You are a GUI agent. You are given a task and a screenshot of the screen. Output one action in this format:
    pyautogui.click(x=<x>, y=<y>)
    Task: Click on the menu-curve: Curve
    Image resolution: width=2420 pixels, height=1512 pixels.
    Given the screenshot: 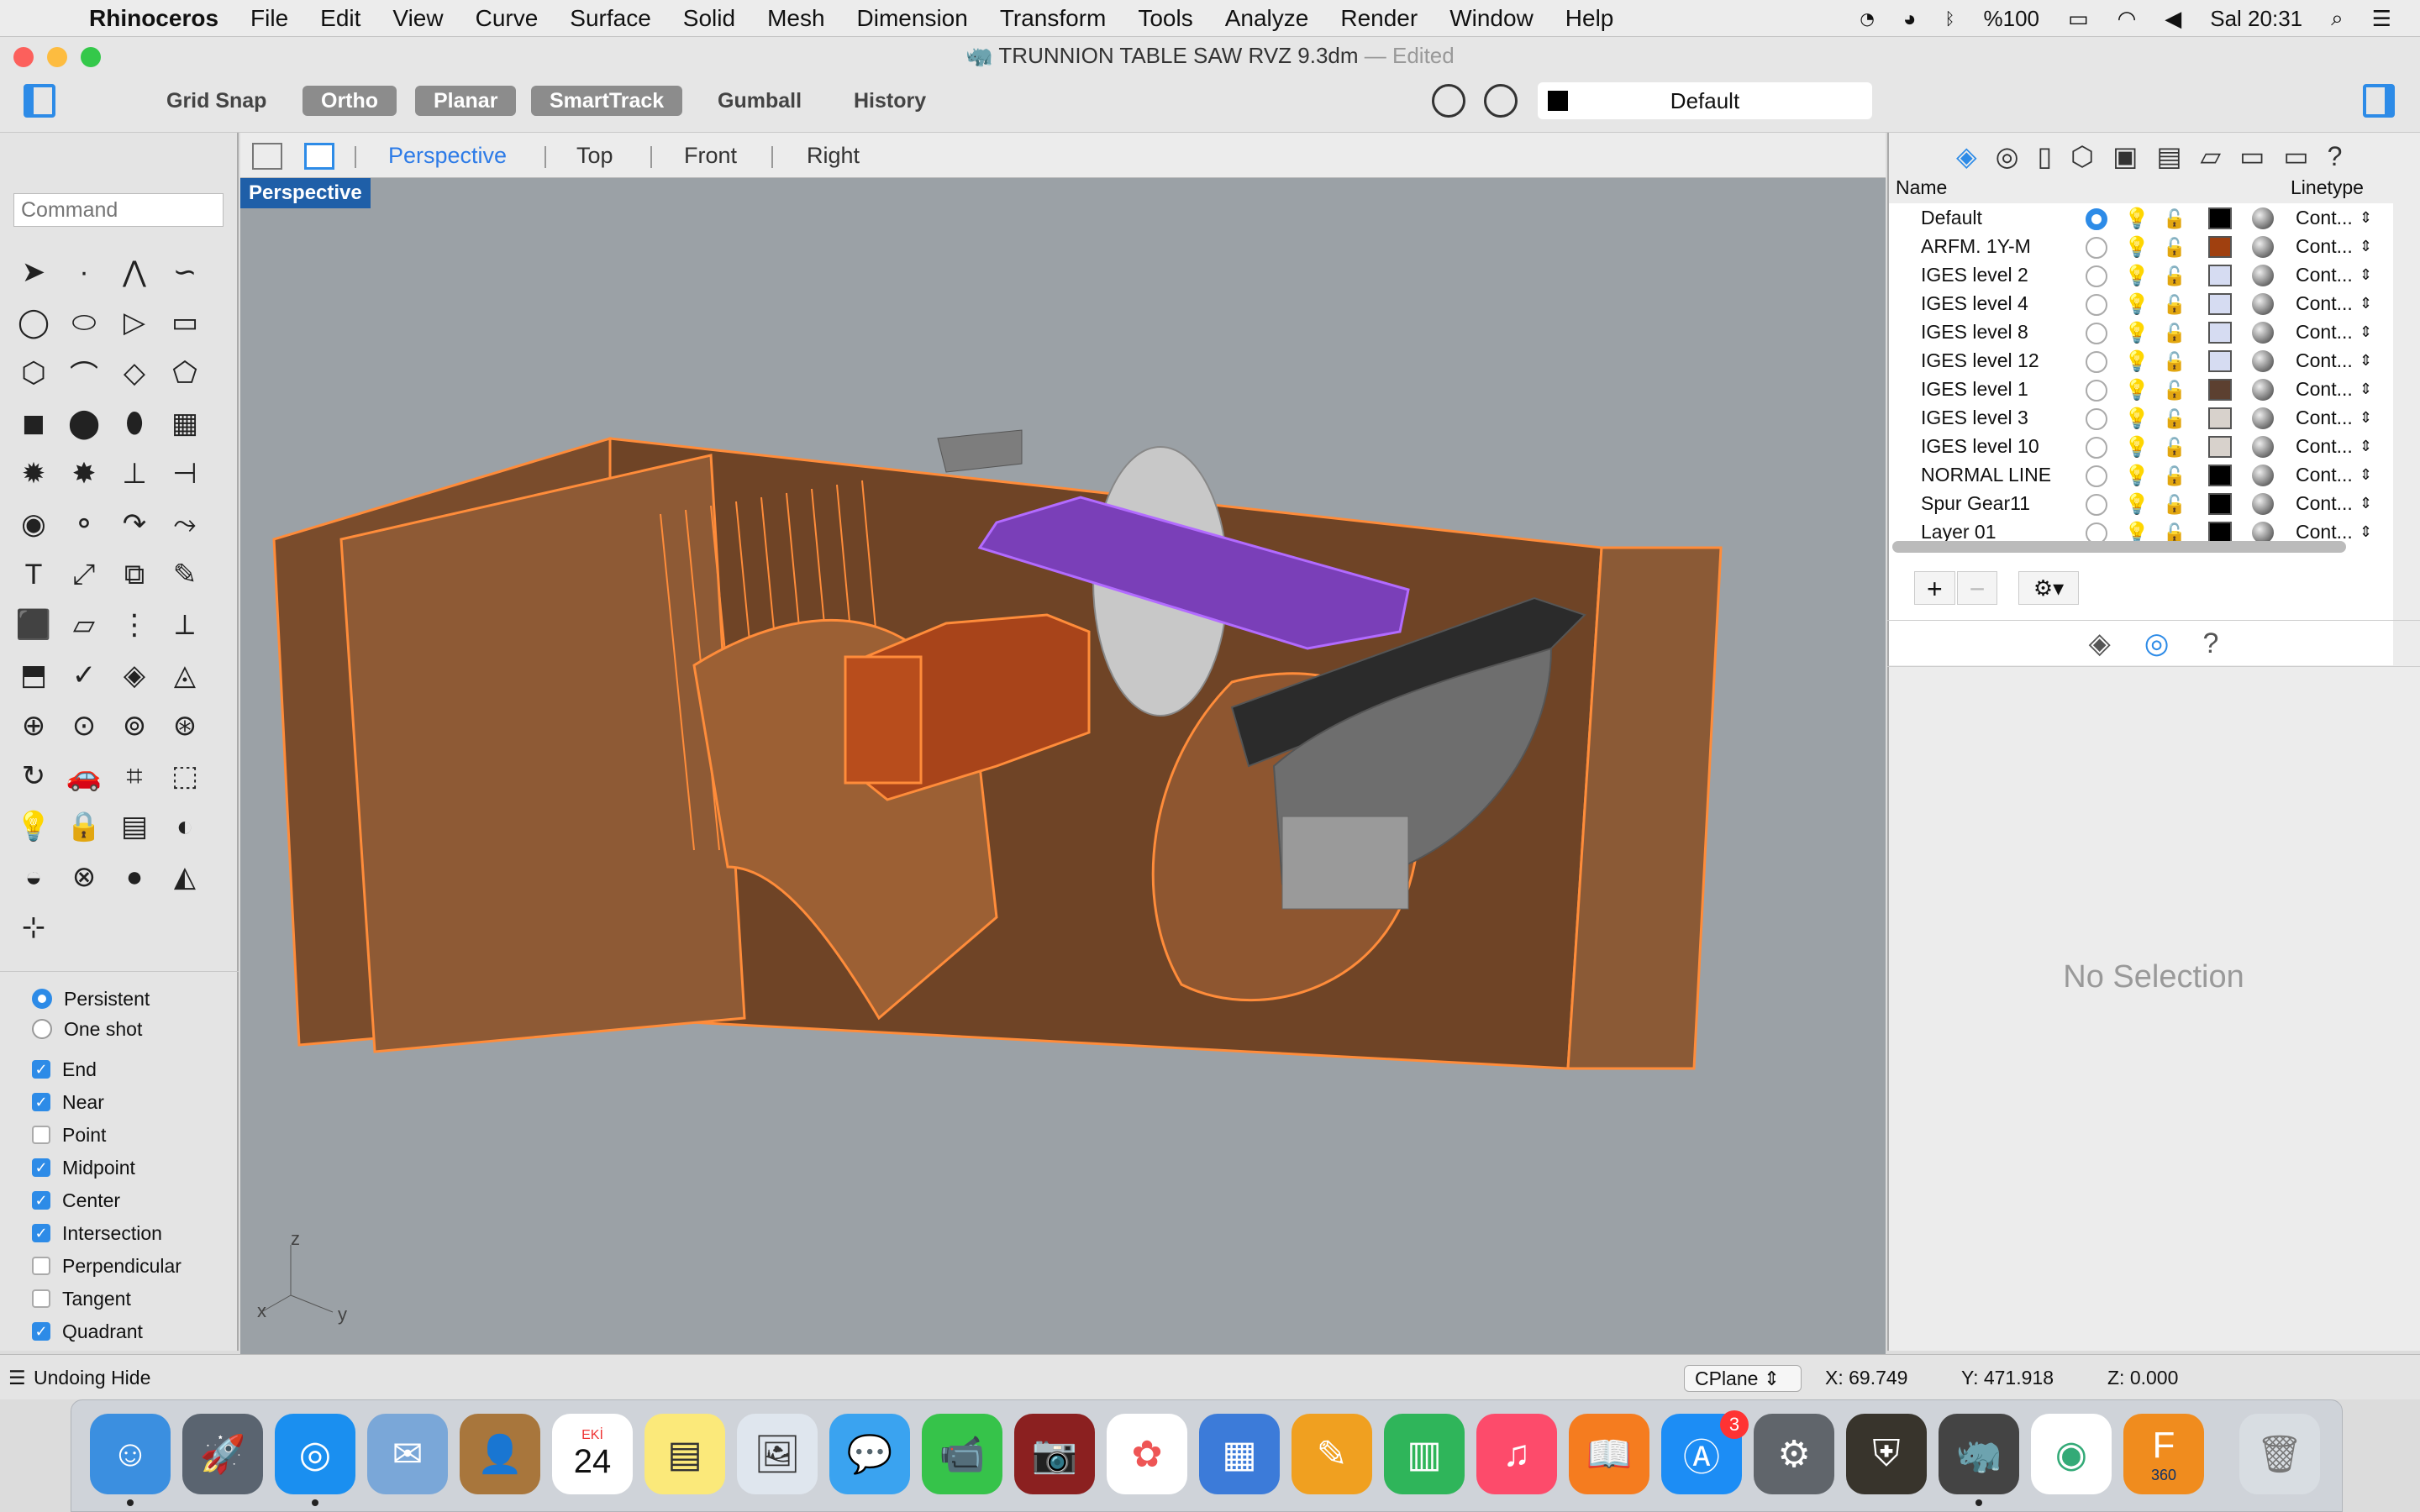 What is the action you would take?
    pyautogui.click(x=508, y=18)
    